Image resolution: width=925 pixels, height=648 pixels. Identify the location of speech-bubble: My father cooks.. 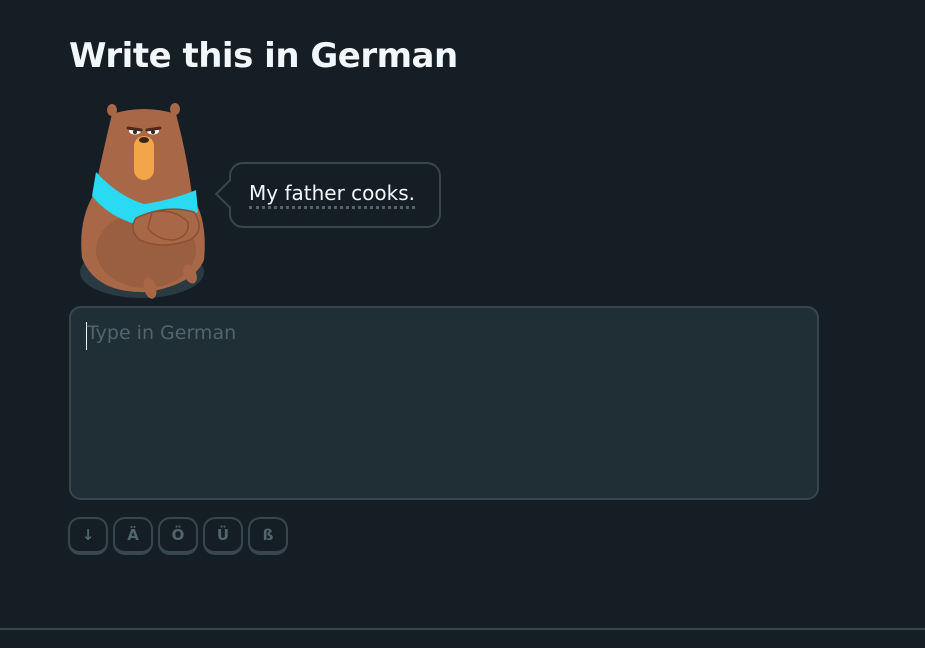
(327, 195).